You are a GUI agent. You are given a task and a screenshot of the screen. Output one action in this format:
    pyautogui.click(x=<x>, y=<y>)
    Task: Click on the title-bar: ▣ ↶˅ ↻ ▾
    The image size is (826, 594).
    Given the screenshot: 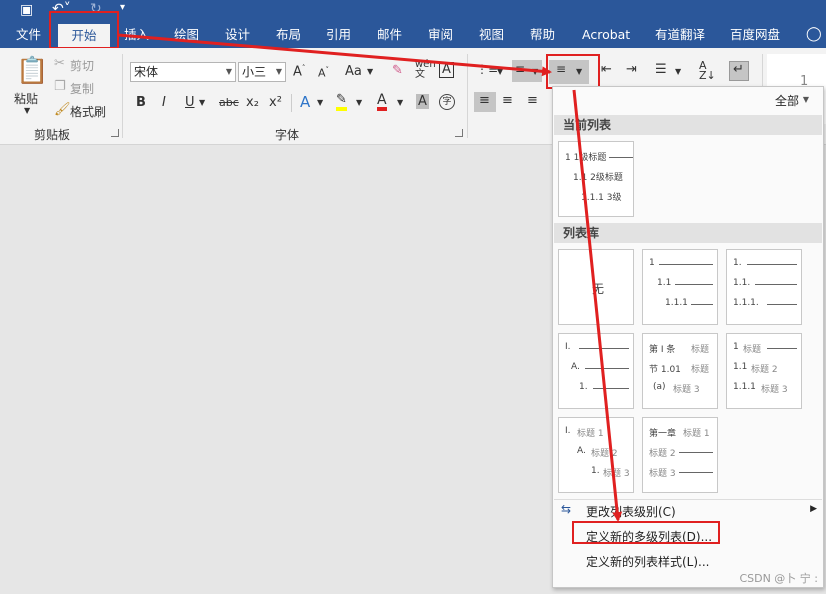 What is the action you would take?
    pyautogui.click(x=413, y=11)
    